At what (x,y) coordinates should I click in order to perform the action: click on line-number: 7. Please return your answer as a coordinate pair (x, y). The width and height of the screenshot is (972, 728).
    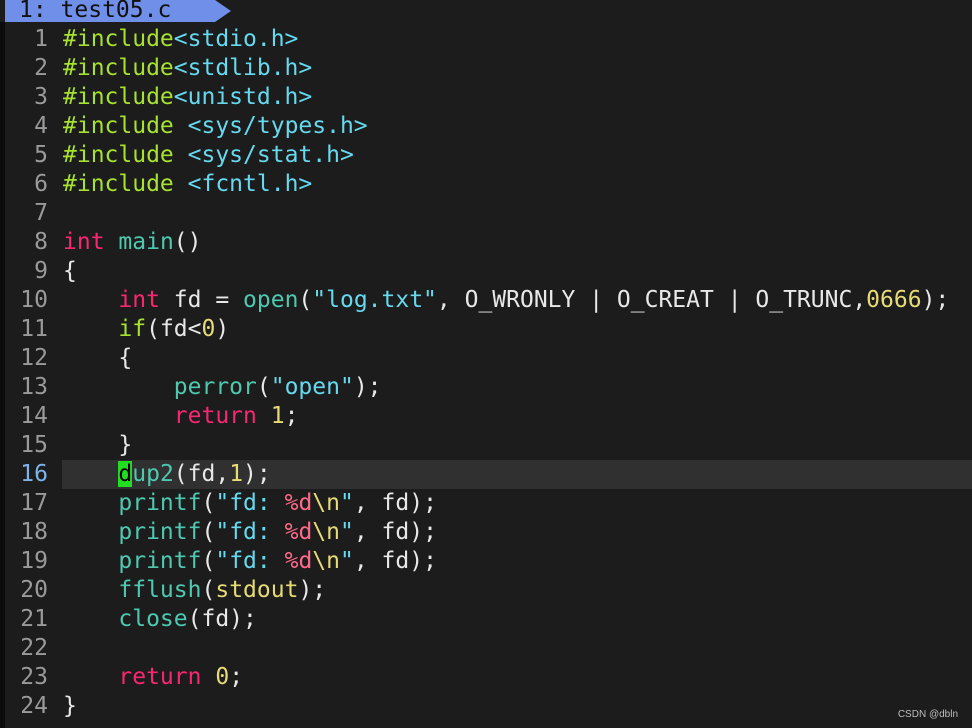
    Looking at the image, I should click on (41, 213).